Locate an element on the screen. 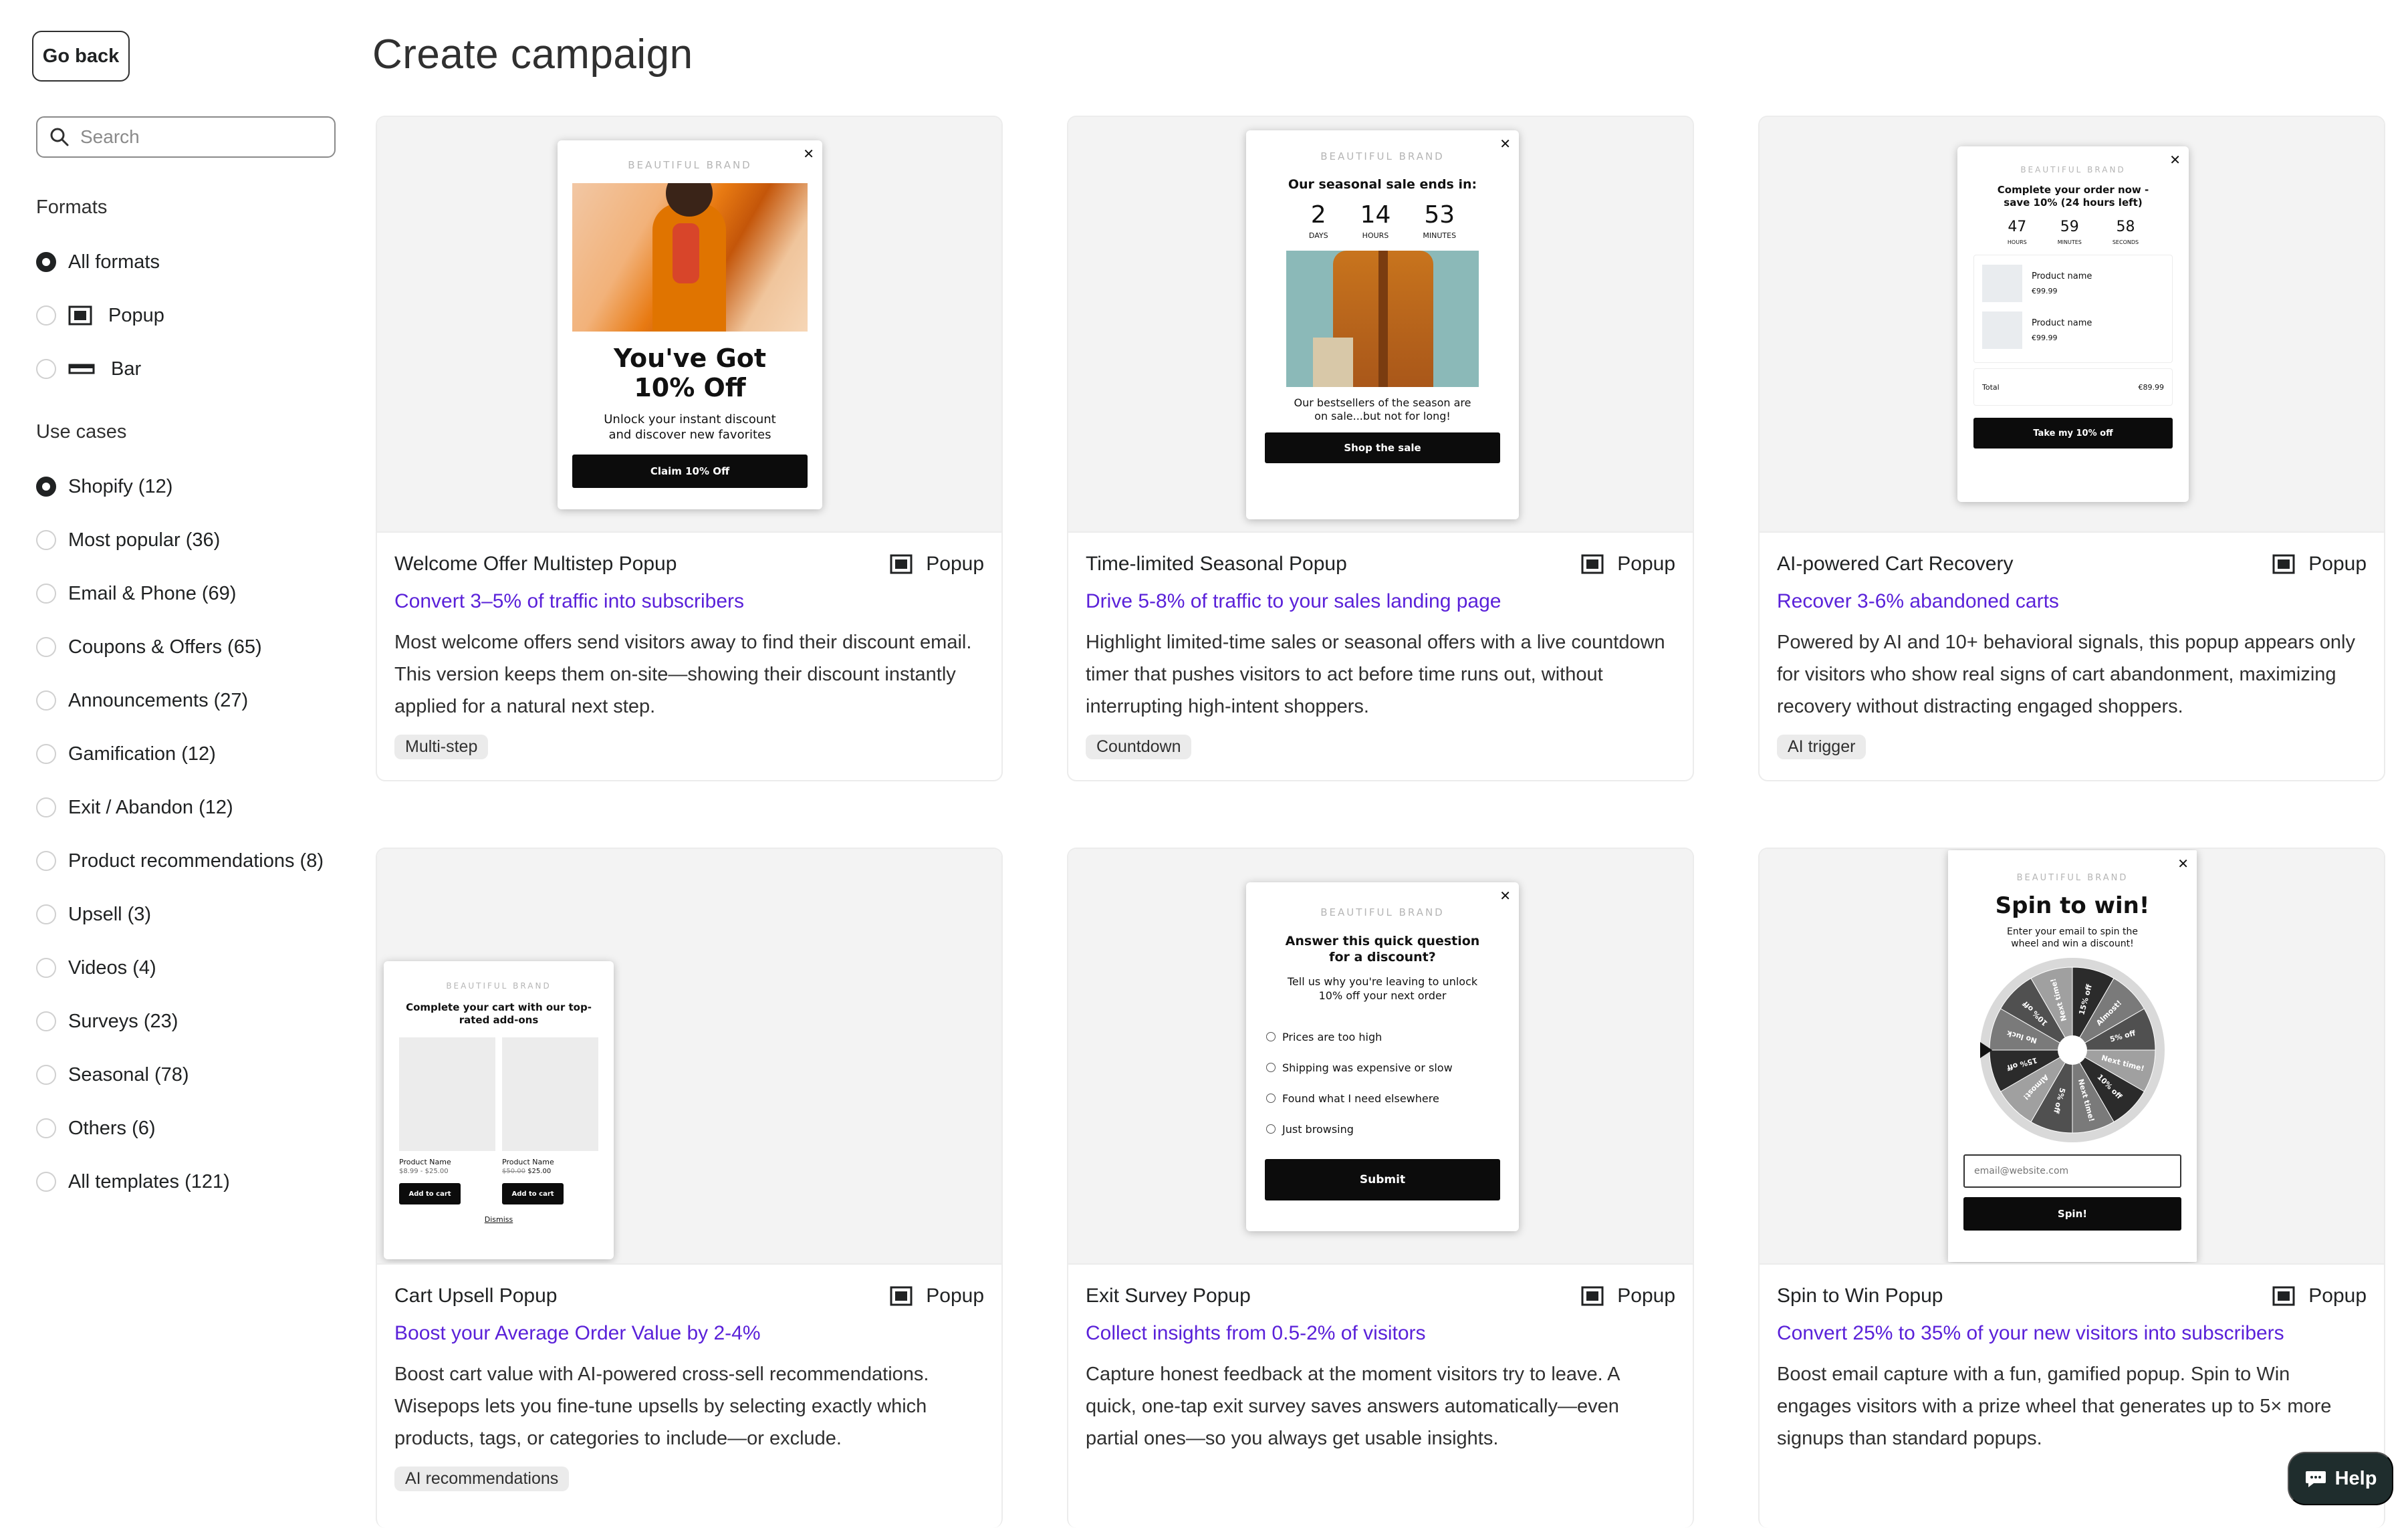 The height and width of the screenshot is (1528, 2408). product-name: Product Name is located at coordinates (425, 1162).